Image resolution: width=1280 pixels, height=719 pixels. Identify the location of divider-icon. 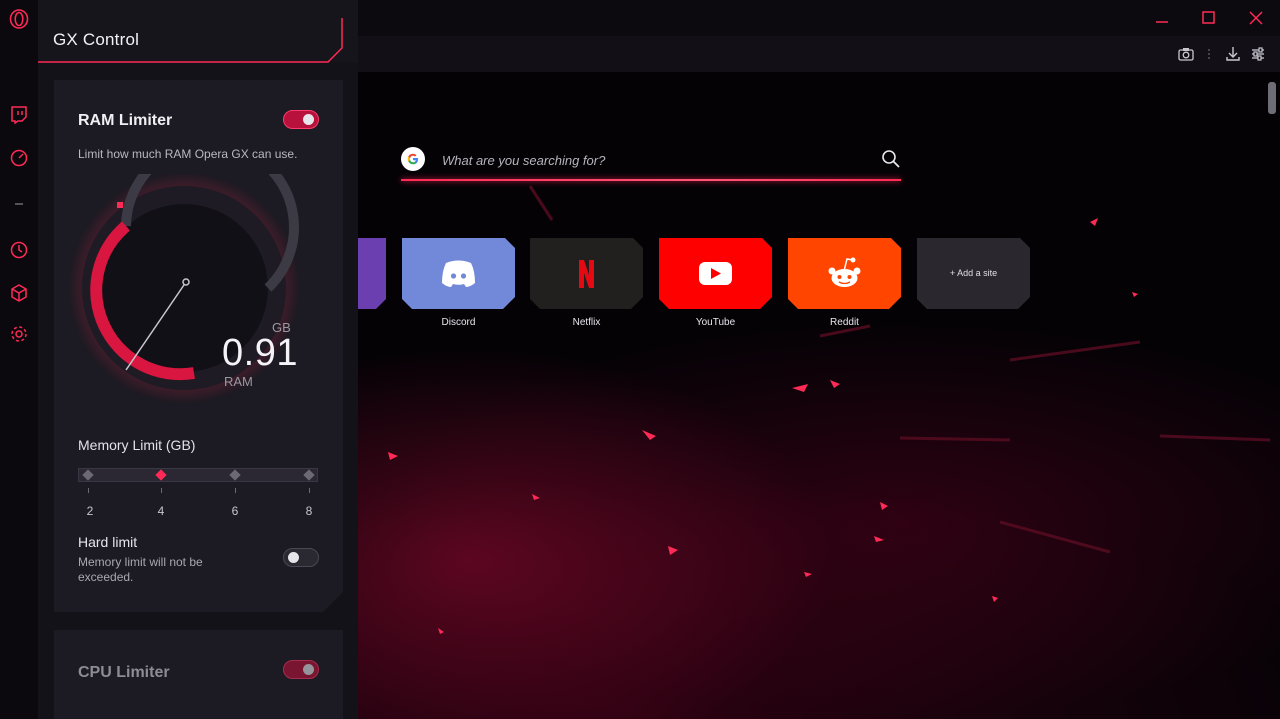
(19, 204).